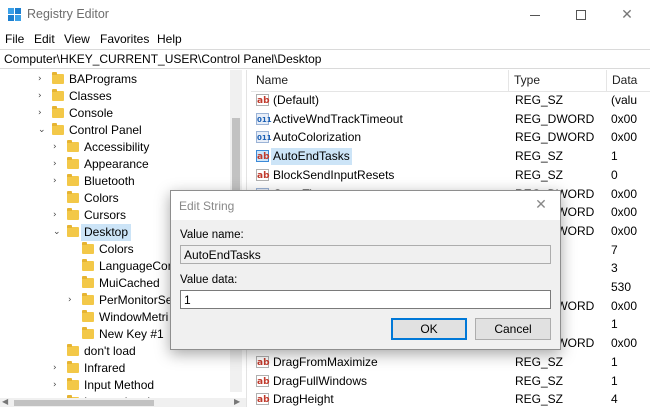  What do you see at coordinates (614, 268) in the screenshot?
I see `value-data: 3` at bounding box center [614, 268].